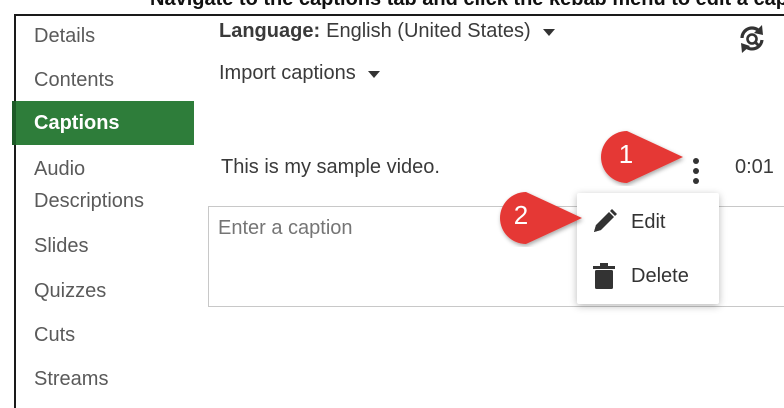  What do you see at coordinates (660, 275) in the screenshot?
I see `menu-item-delete-label: Delete` at bounding box center [660, 275].